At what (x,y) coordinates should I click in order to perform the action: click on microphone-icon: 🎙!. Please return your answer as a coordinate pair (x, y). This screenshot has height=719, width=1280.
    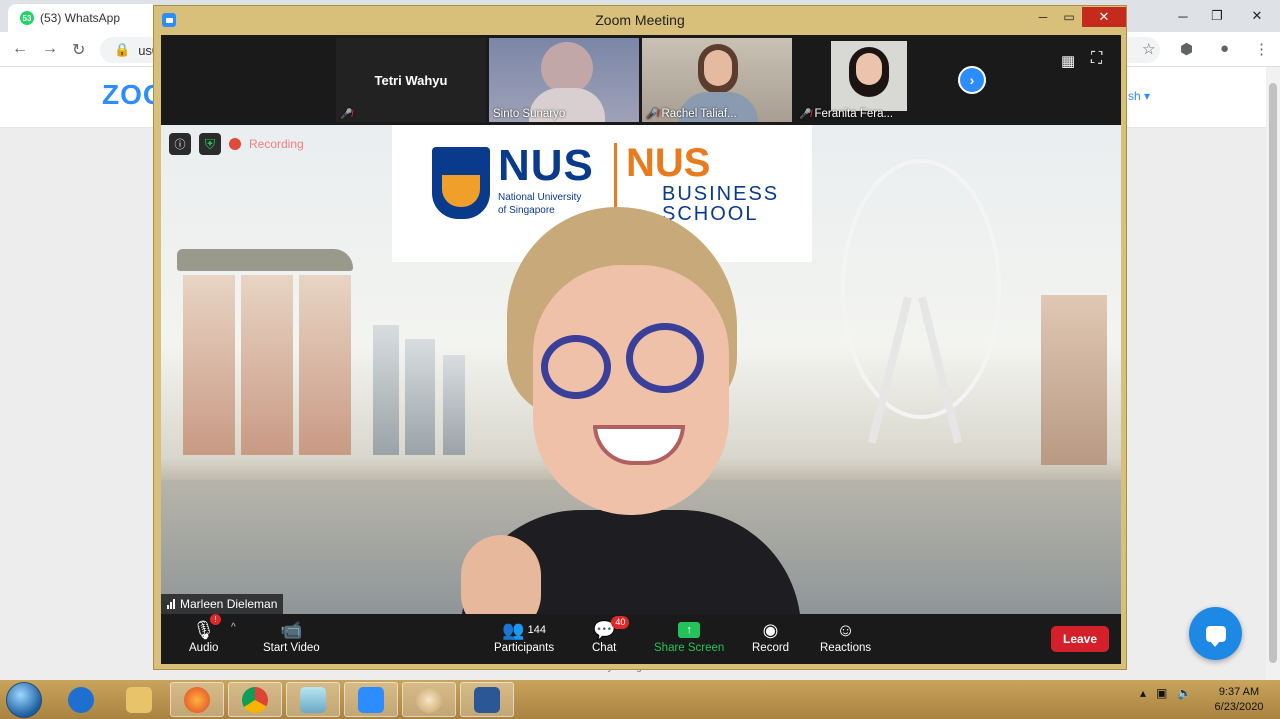
    Looking at the image, I should click on (207, 628).